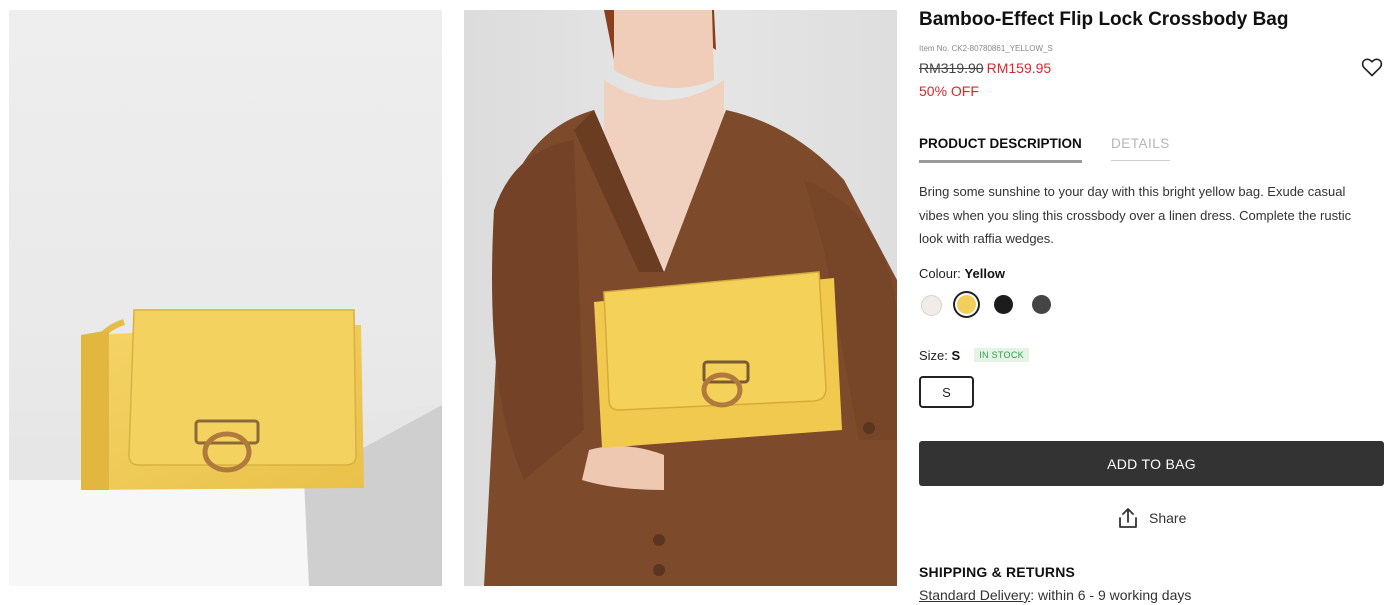  I want to click on share-button: Share, so click(1151, 518).